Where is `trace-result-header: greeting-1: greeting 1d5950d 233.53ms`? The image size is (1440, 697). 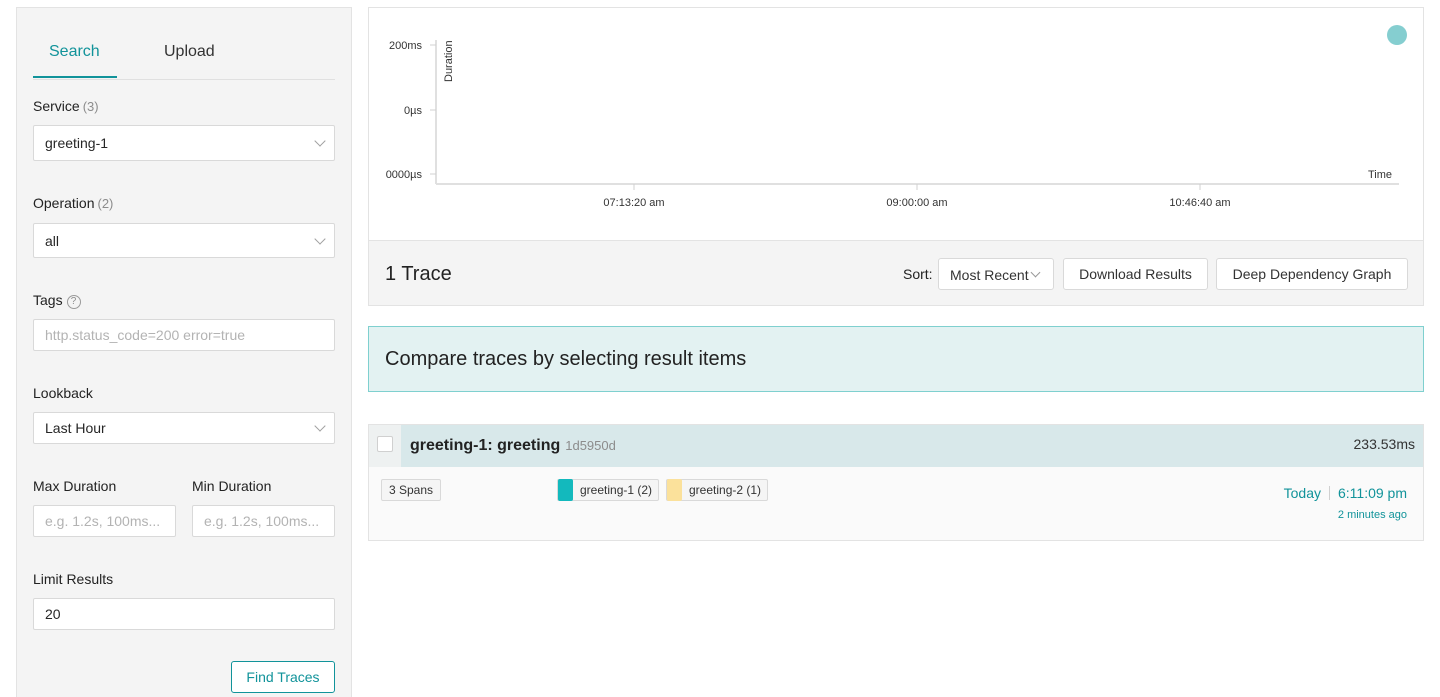 trace-result-header: greeting-1: greeting 1d5950d 233.53ms is located at coordinates (896, 446).